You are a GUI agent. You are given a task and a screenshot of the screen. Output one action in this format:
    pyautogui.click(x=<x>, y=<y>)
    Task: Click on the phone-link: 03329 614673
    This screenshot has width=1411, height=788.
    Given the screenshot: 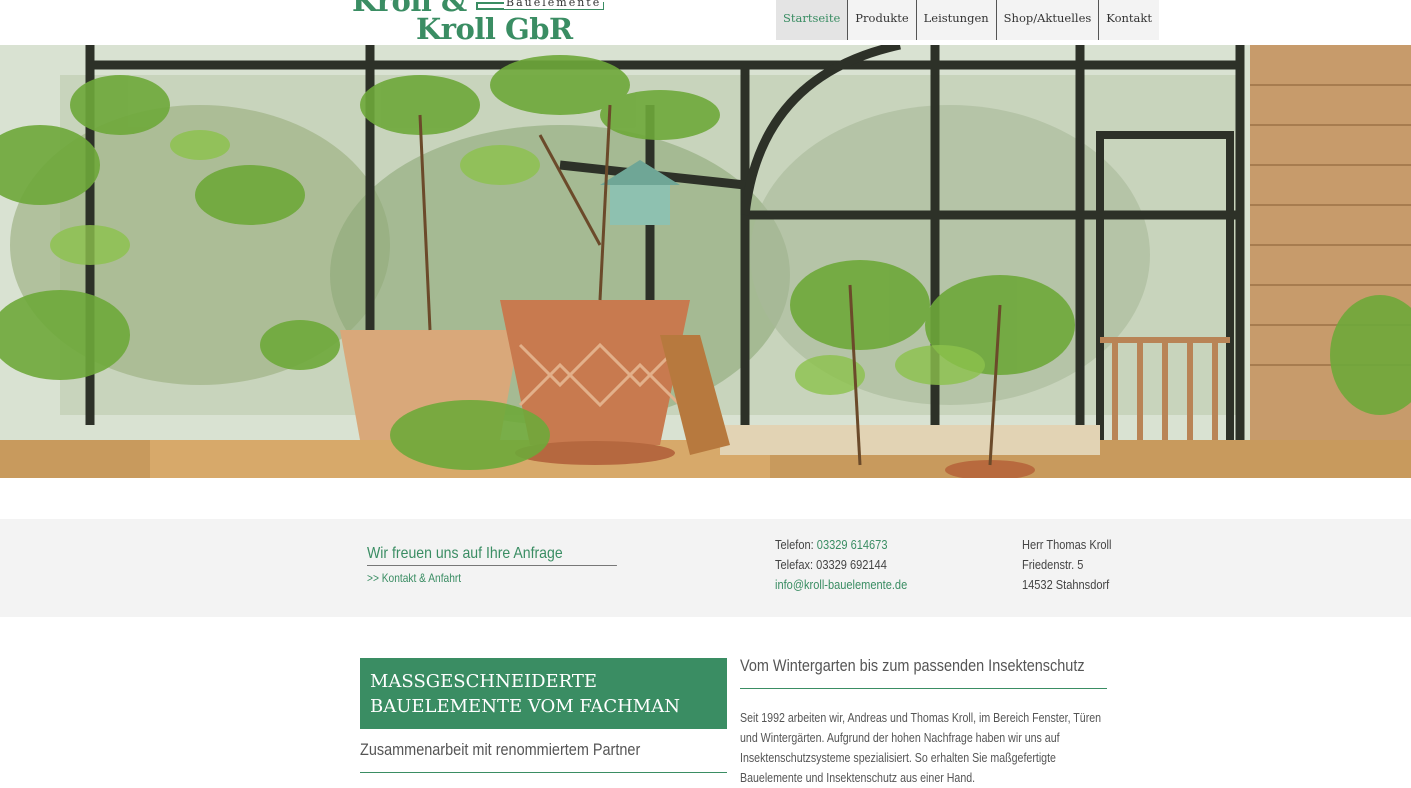 What is the action you would take?
    pyautogui.click(x=852, y=544)
    